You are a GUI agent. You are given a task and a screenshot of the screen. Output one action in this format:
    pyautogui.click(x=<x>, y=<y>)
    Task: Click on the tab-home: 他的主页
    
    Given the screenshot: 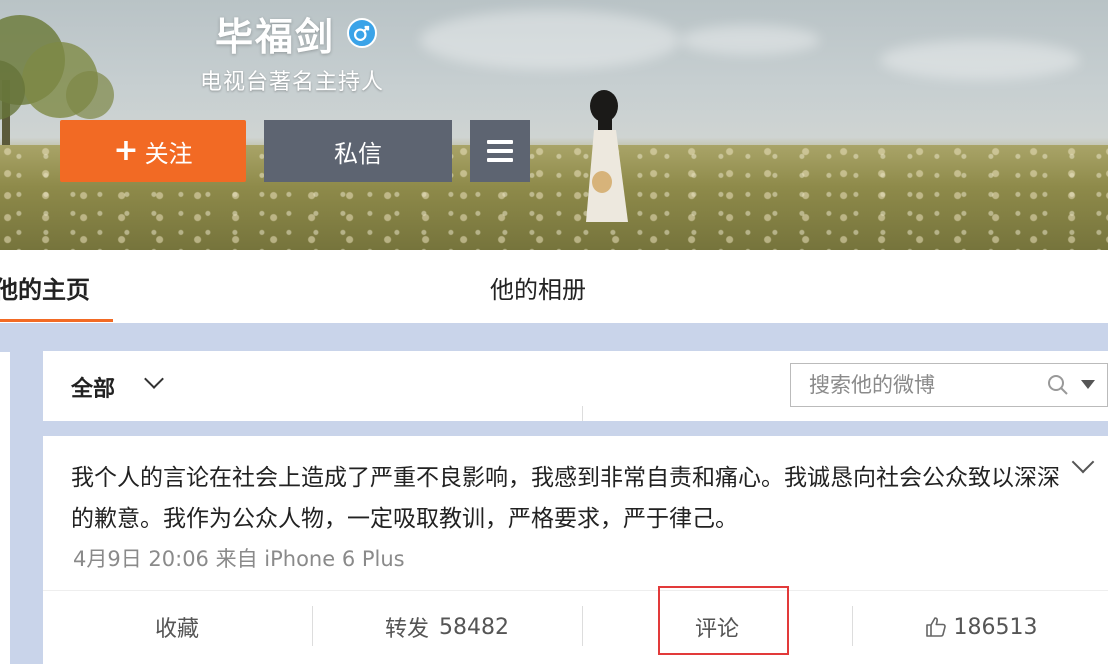 What is the action you would take?
    pyautogui.click(x=45, y=287)
    